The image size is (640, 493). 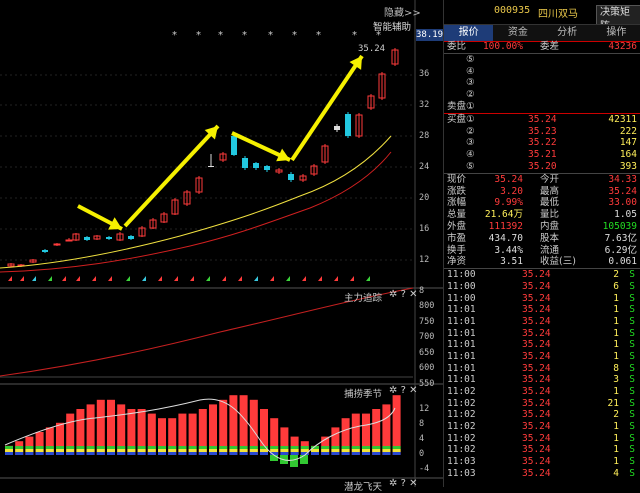 What do you see at coordinates (542, 143) in the screenshot?
I see `buy-row-3: ③ 35.22 147` at bounding box center [542, 143].